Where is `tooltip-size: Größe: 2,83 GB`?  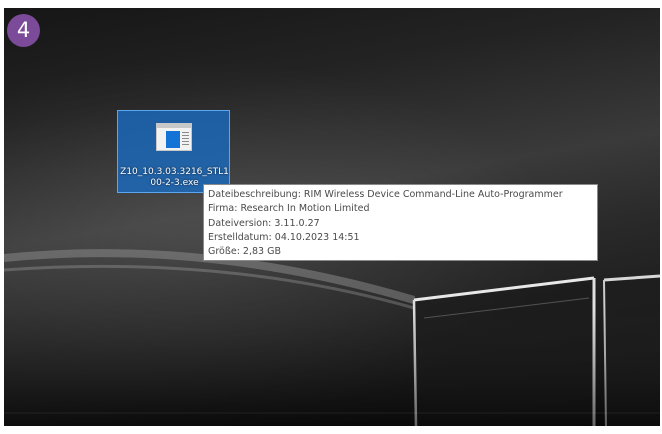 tooltip-size: Größe: 2,83 GB is located at coordinates (244, 252).